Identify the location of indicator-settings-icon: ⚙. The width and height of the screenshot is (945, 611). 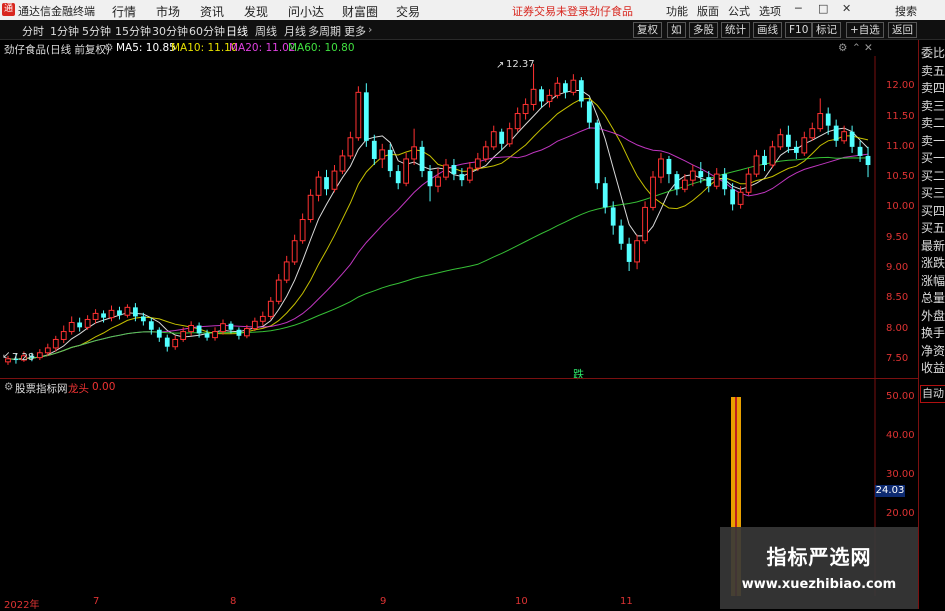
(8, 387).